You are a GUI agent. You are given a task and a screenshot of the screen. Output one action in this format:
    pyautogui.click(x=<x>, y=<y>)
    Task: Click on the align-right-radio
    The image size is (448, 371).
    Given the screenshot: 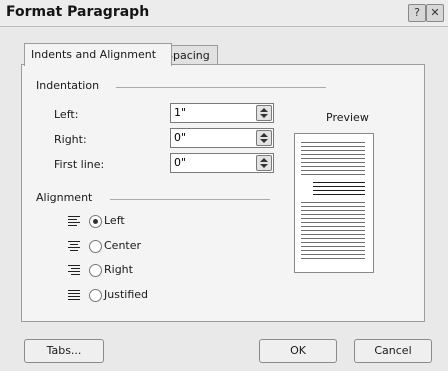 What is the action you would take?
    pyautogui.click(x=95, y=270)
    